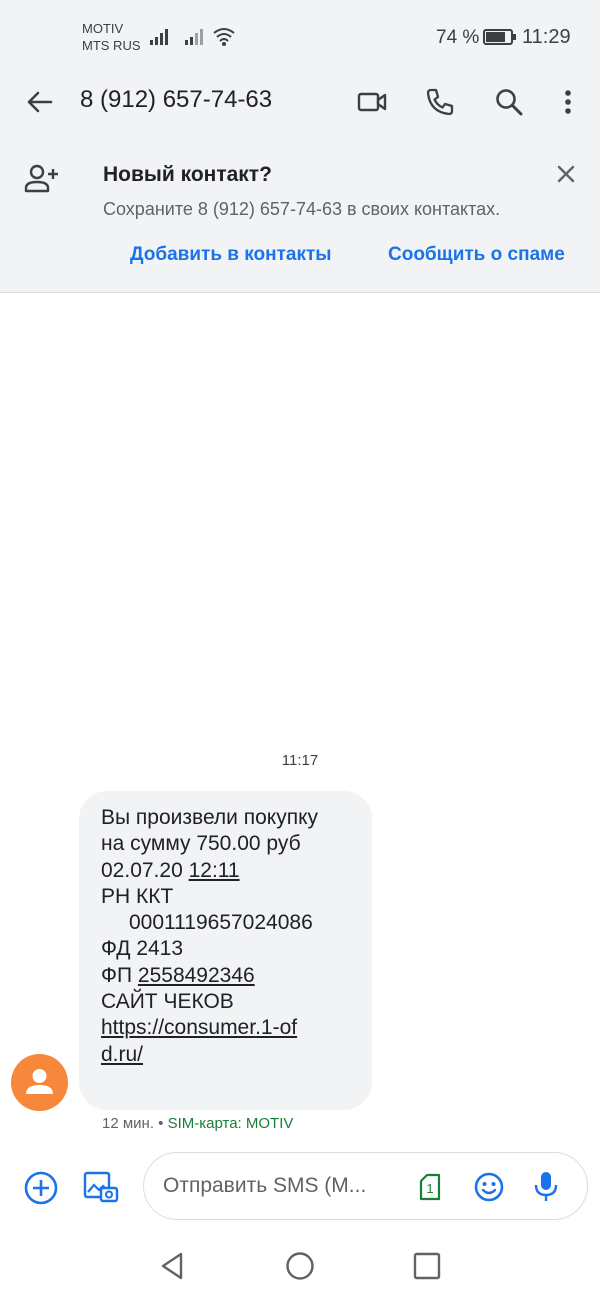 The width and height of the screenshot is (600, 1299). I want to click on wifi-icon, so click(224, 37).